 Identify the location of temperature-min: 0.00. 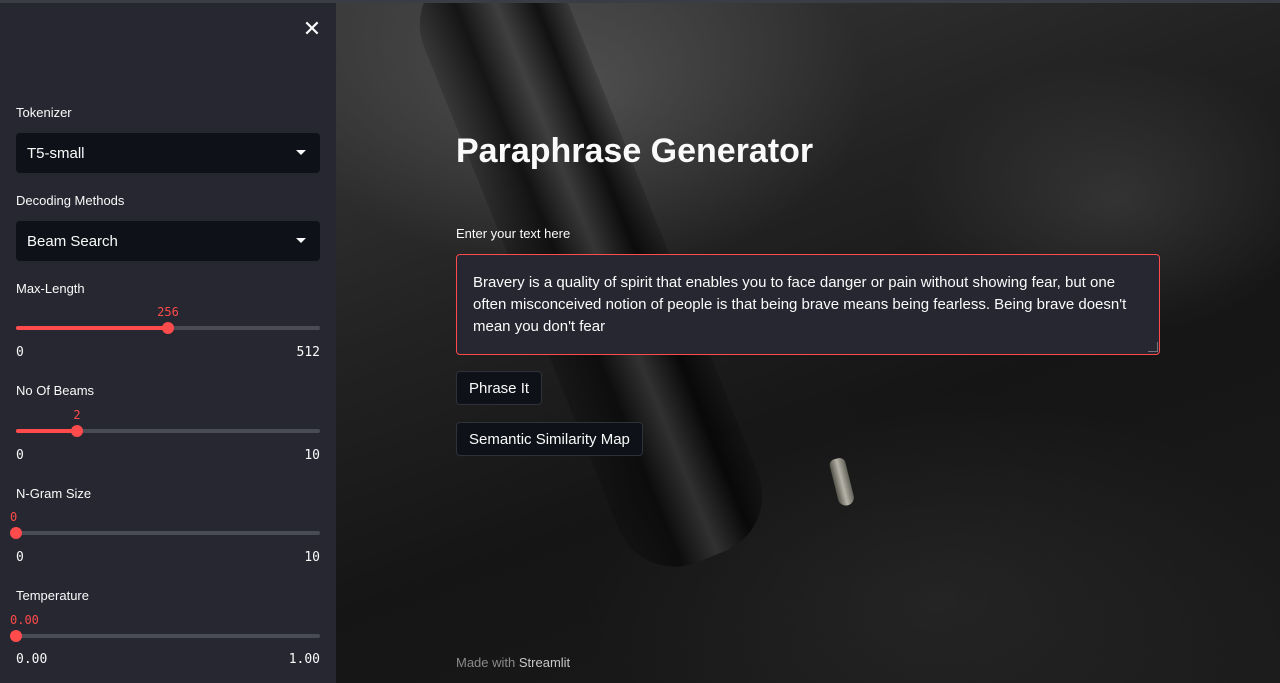
(32, 659).